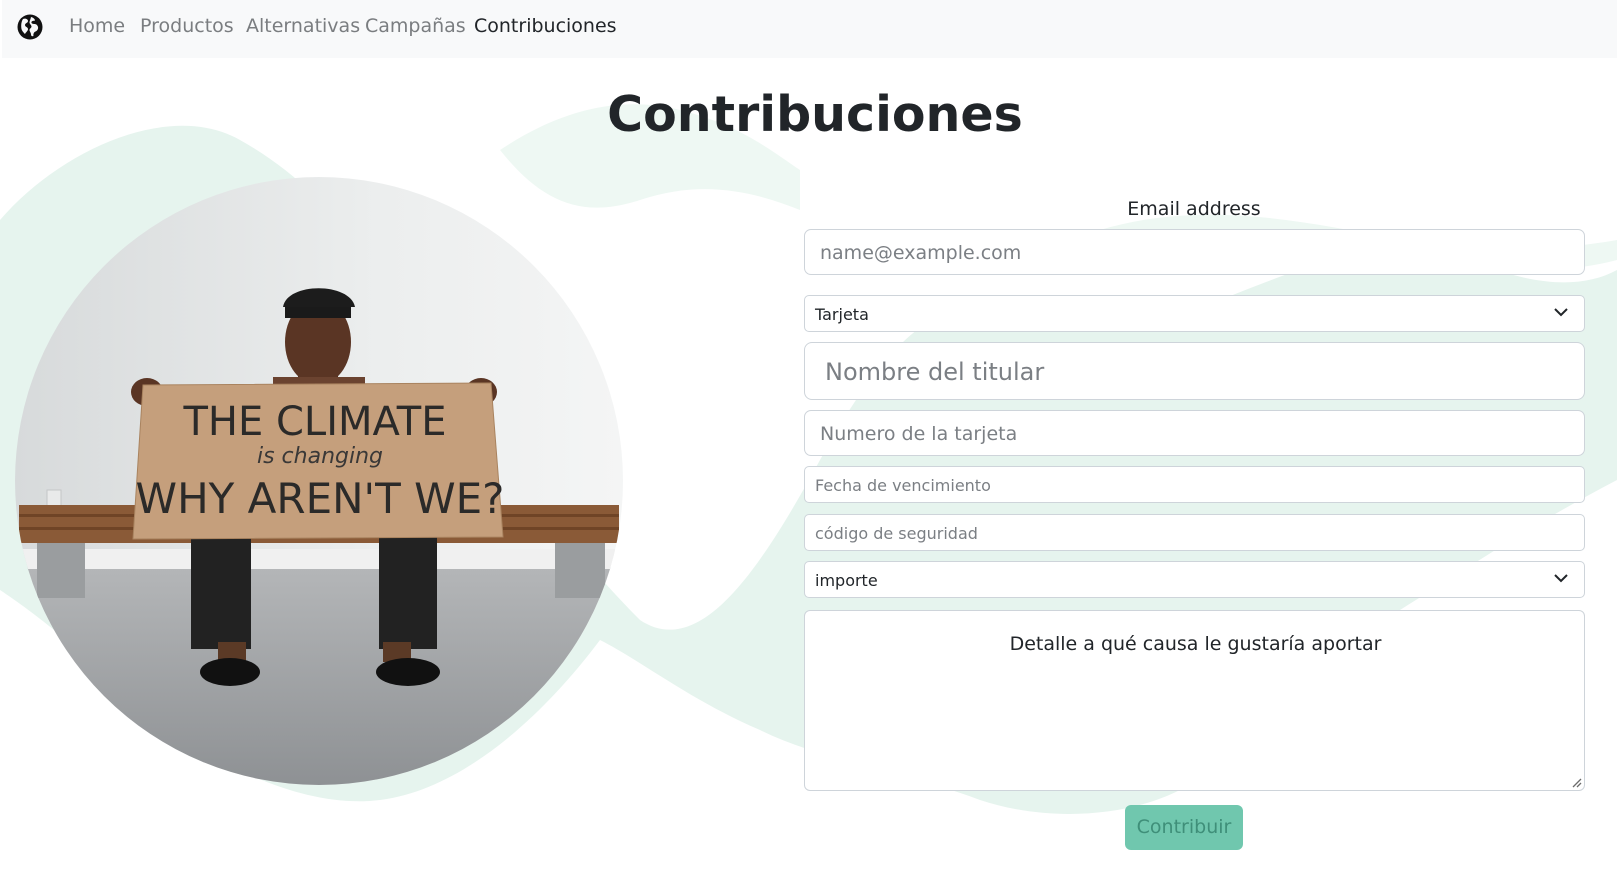 The width and height of the screenshot is (1617, 883). I want to click on nav-link-campanas: Campañas, so click(415, 26).